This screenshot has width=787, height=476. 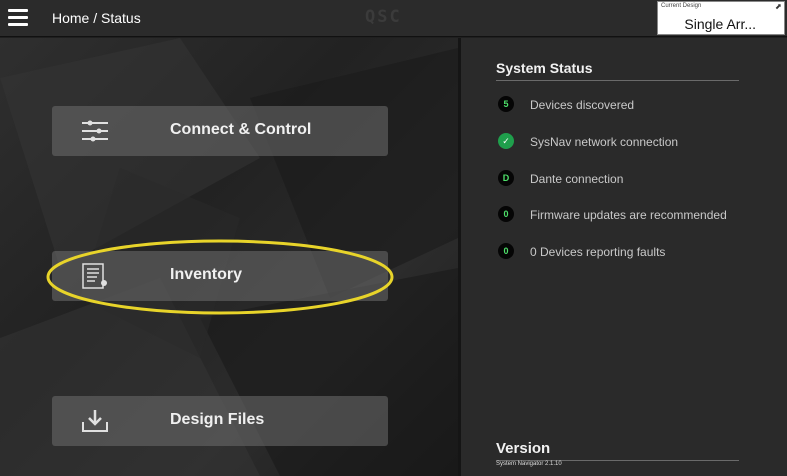 What do you see at coordinates (681, 6) in the screenshot?
I see `current-design-caption: Current Design` at bounding box center [681, 6].